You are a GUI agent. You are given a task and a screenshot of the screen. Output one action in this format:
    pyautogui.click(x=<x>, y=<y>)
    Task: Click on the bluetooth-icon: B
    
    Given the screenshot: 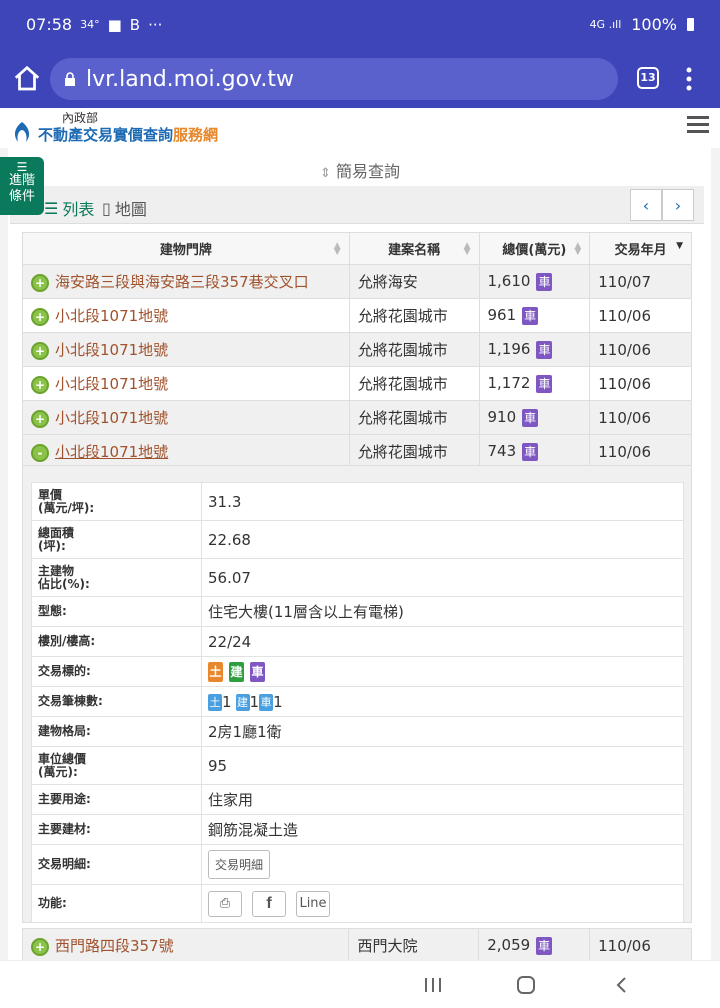 What is the action you would take?
    pyautogui.click(x=135, y=24)
    